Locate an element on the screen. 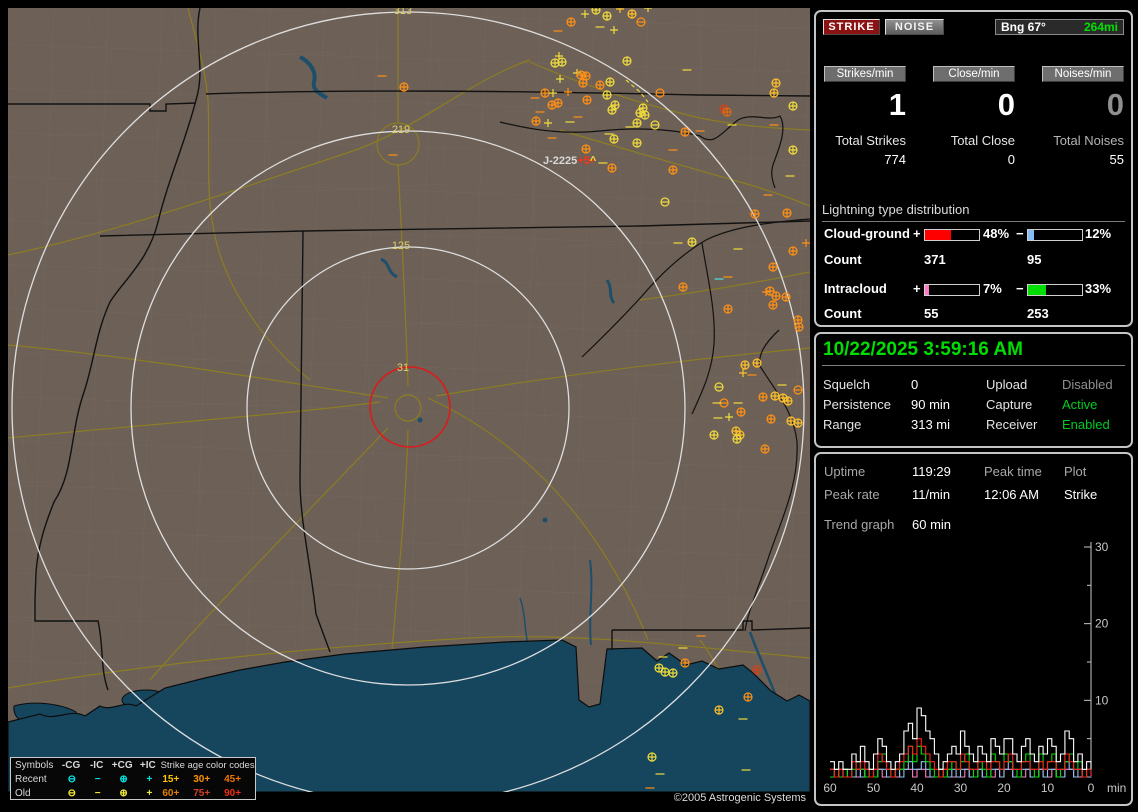 This screenshot has width=1138, height=812. legend-symbols-header: Symbols is located at coordinates (34, 765).